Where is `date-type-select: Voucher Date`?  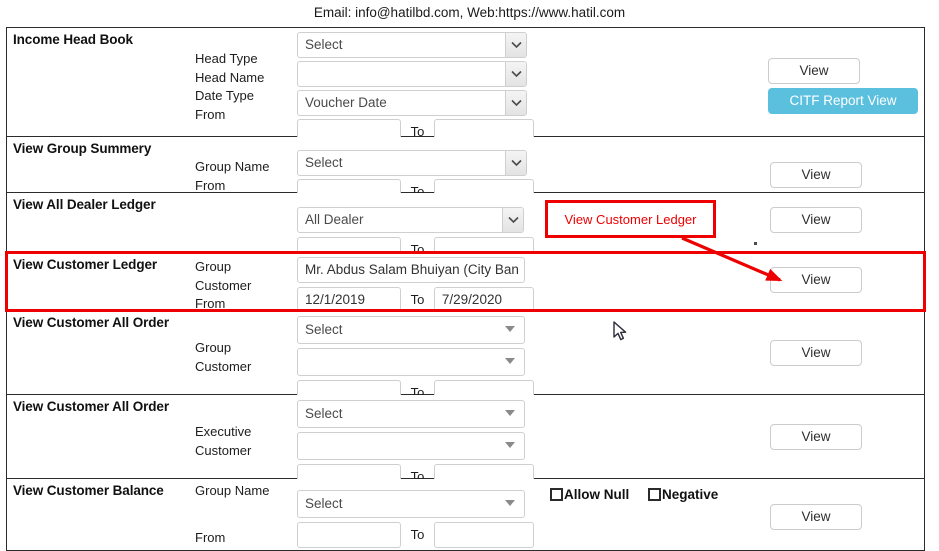
date-type-select: Voucher Date is located at coordinates (412, 103).